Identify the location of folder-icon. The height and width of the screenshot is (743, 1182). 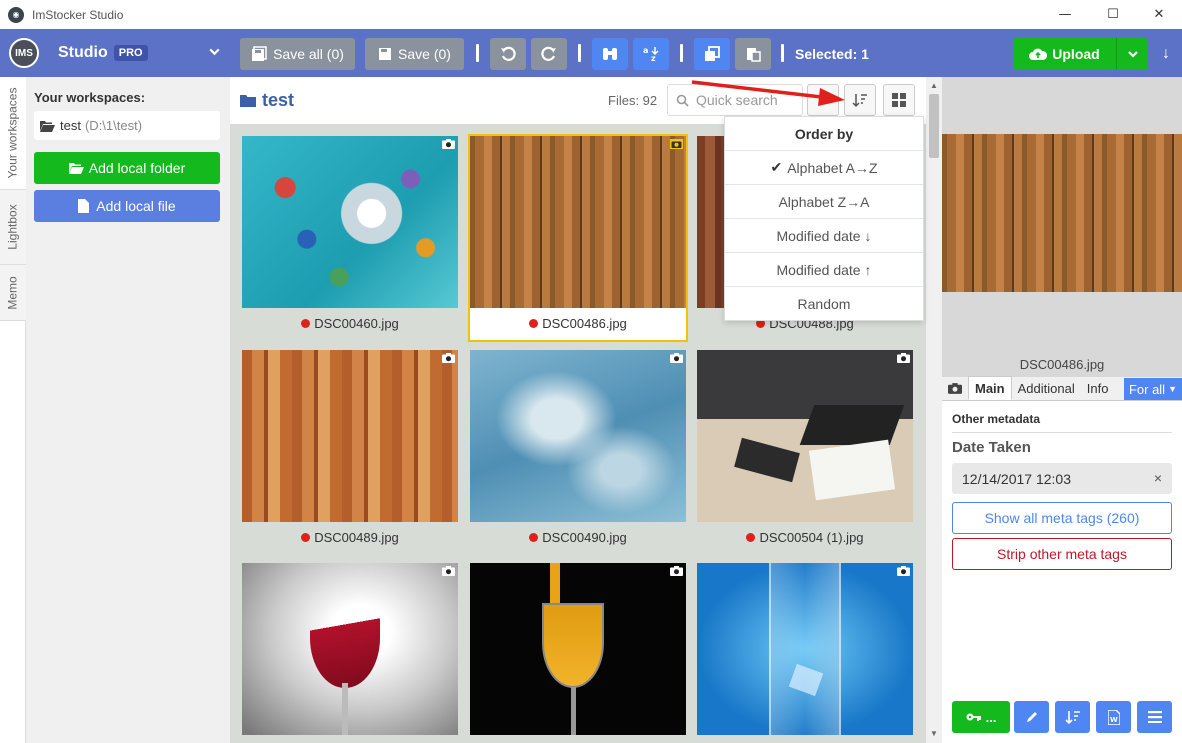
(248, 101).